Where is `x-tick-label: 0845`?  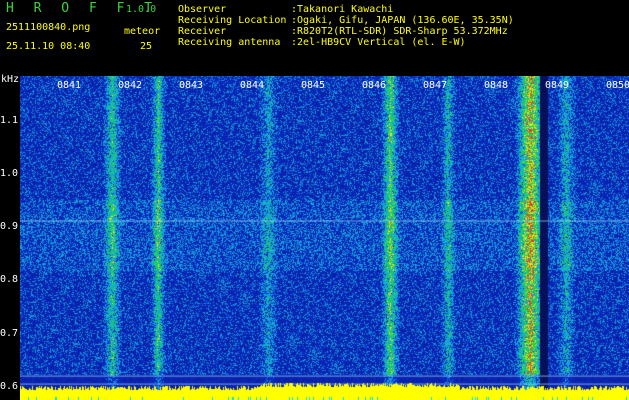 x-tick-label: 0845 is located at coordinates (313, 85).